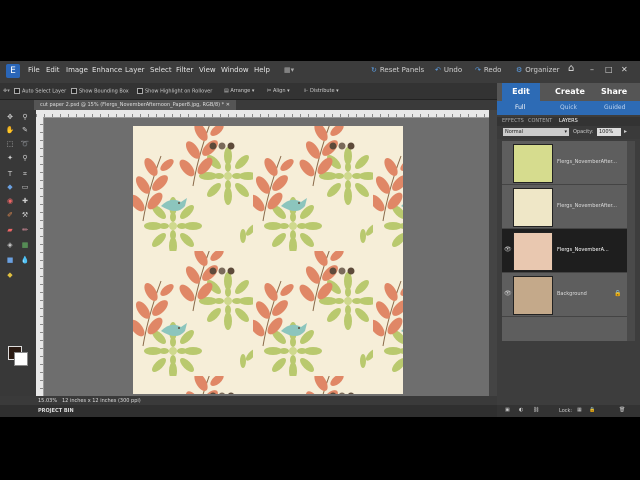 This screenshot has width=640, height=480. I want to click on redo-button: ↷ Redo, so click(488, 70).